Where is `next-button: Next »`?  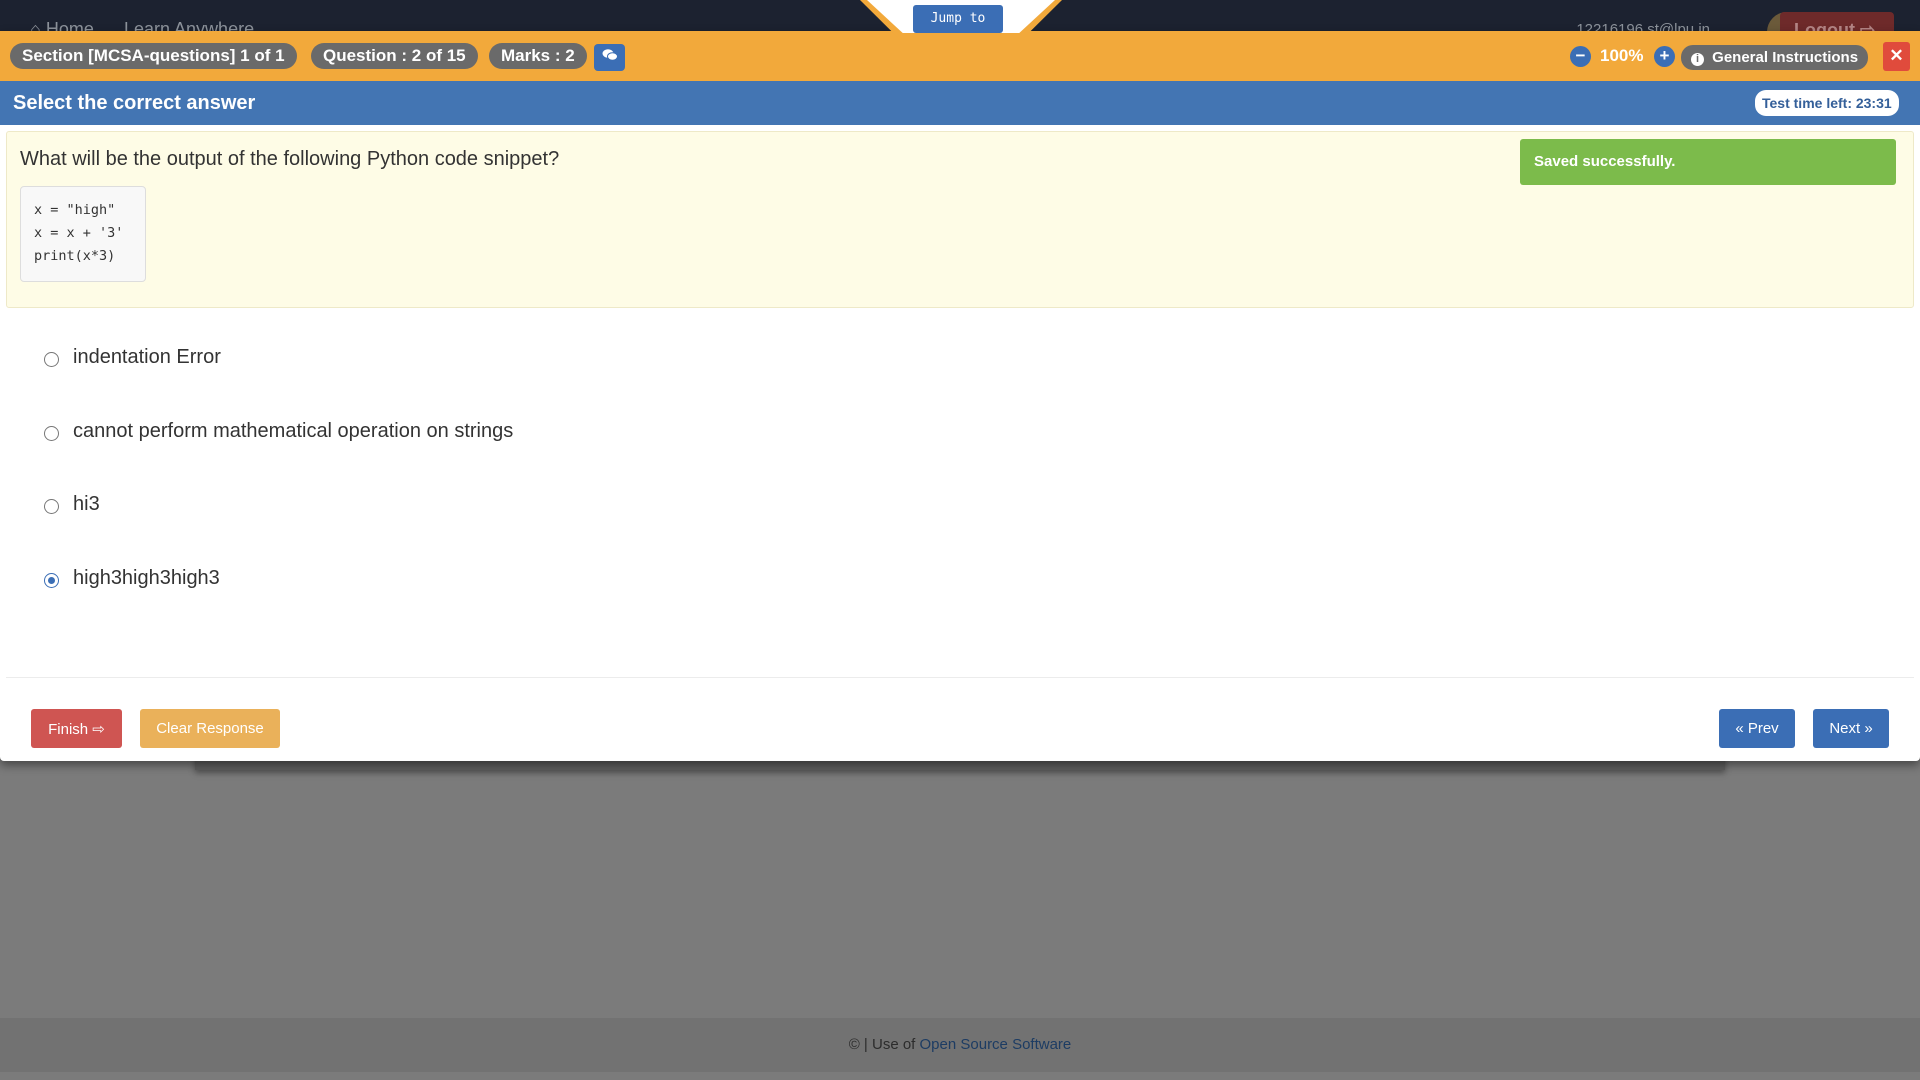 next-button: Next » is located at coordinates (1851, 728).